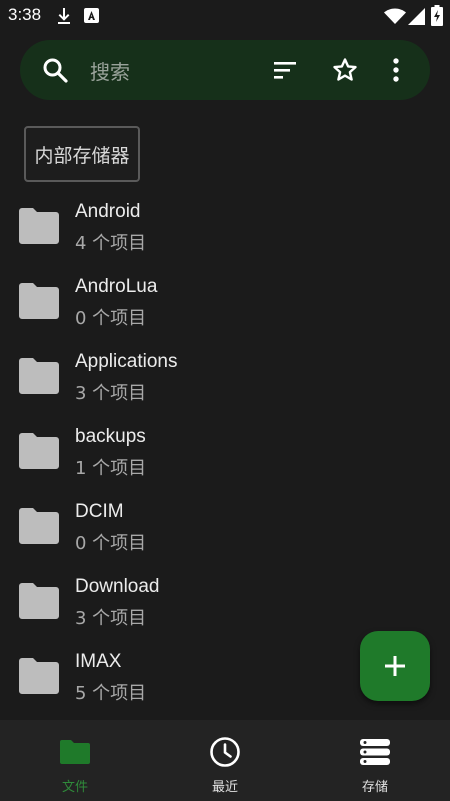 The height and width of the screenshot is (801, 450). Describe the element at coordinates (395, 16) in the screenshot. I see `wifi-icon` at that location.